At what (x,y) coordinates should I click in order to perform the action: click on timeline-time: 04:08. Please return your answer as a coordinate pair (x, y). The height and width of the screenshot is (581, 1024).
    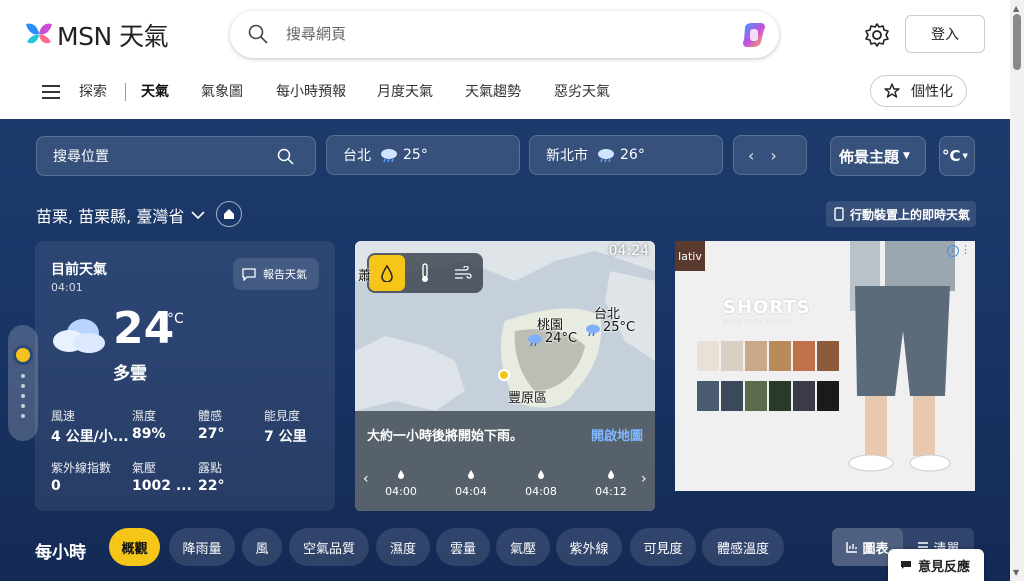
    Looking at the image, I should click on (541, 491).